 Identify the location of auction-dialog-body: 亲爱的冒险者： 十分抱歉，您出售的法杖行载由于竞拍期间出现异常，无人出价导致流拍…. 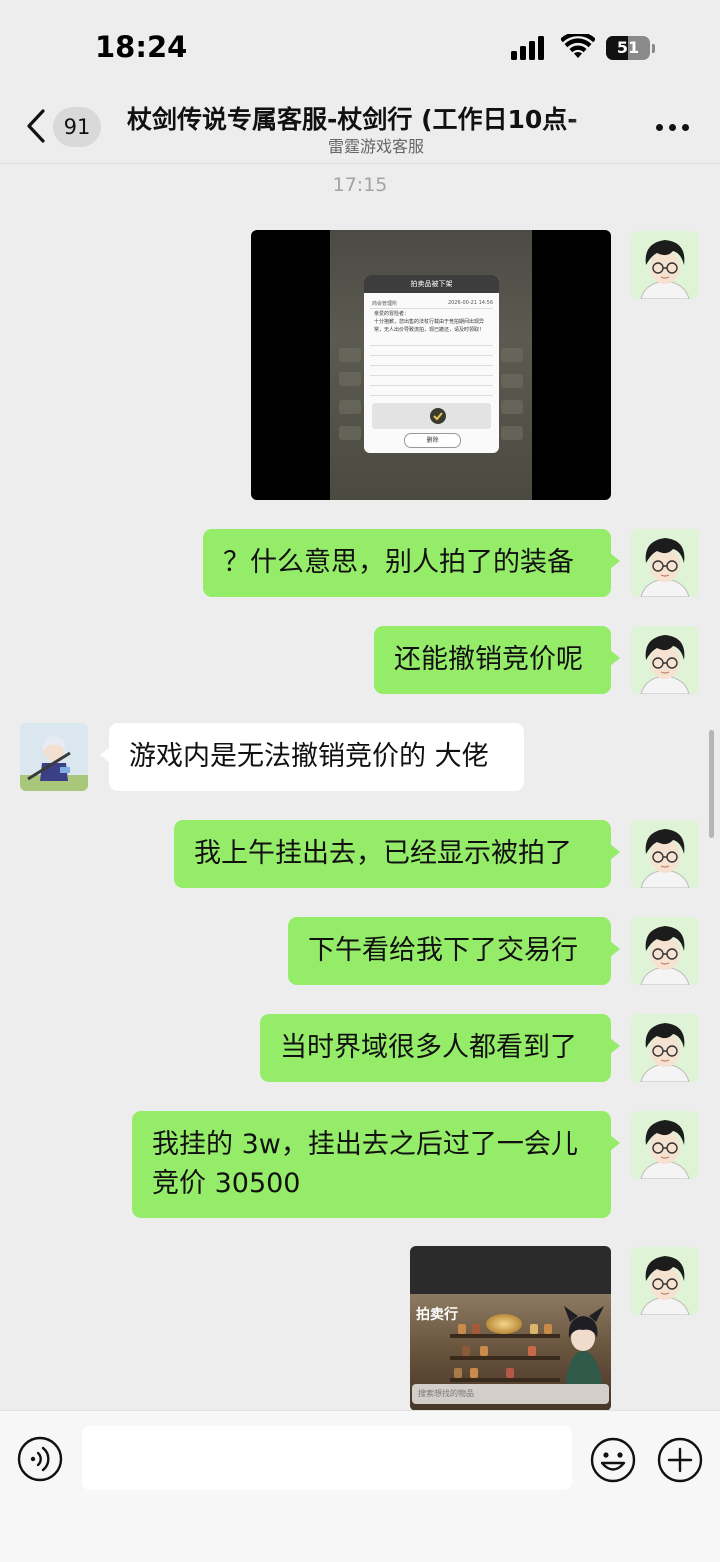
(429, 322).